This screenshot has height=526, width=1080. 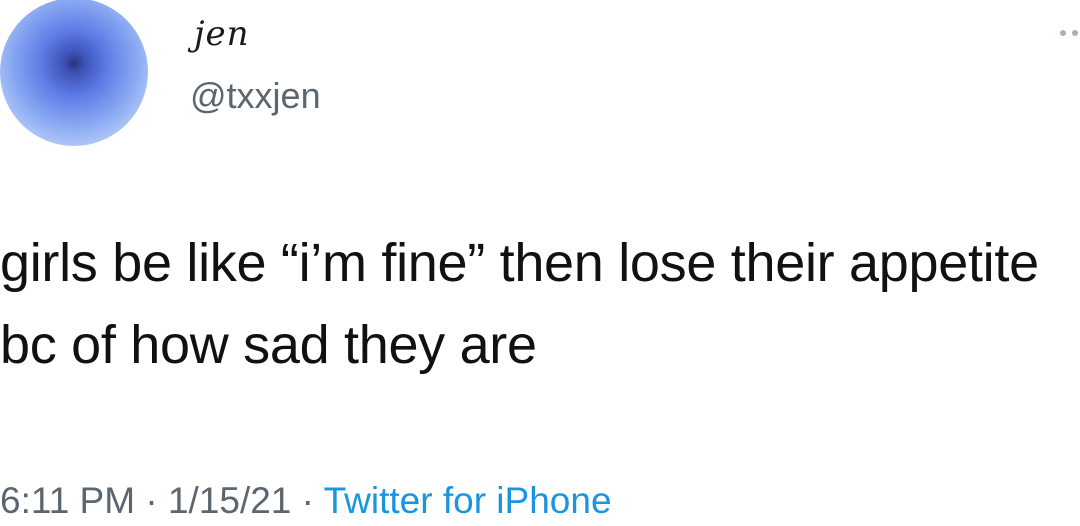 I want to click on more-options-icon, so click(x=1069, y=32).